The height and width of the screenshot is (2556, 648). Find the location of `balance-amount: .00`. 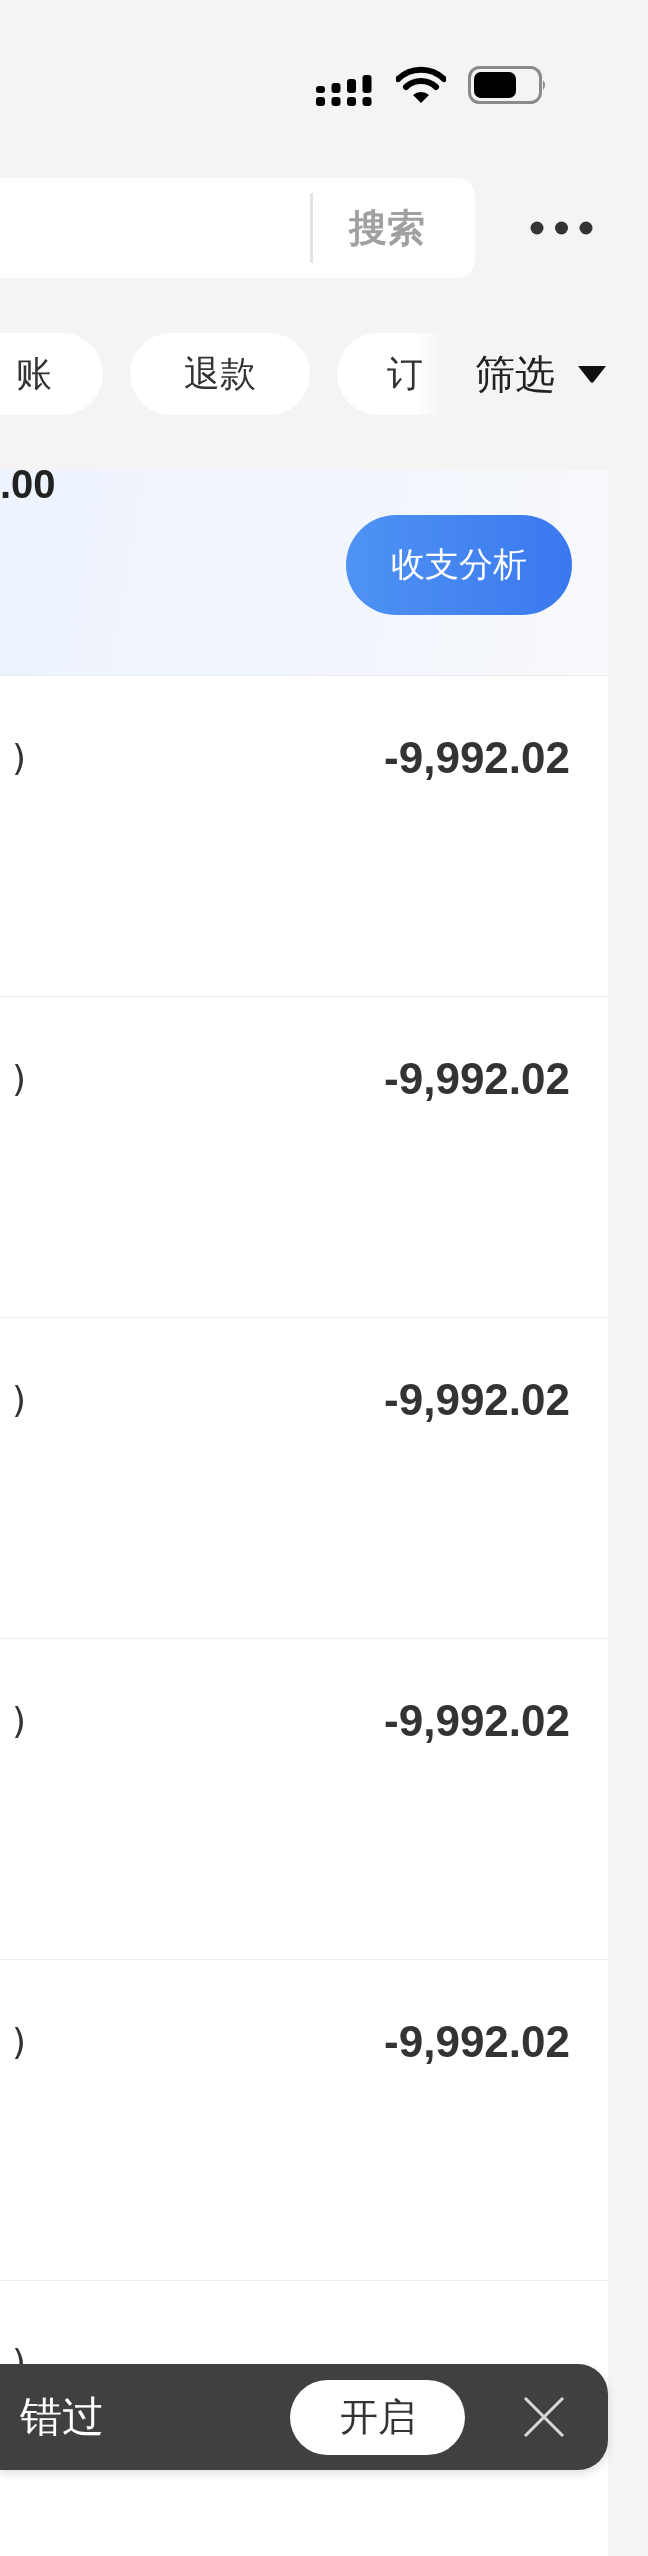

balance-amount: .00 is located at coordinates (28, 484).